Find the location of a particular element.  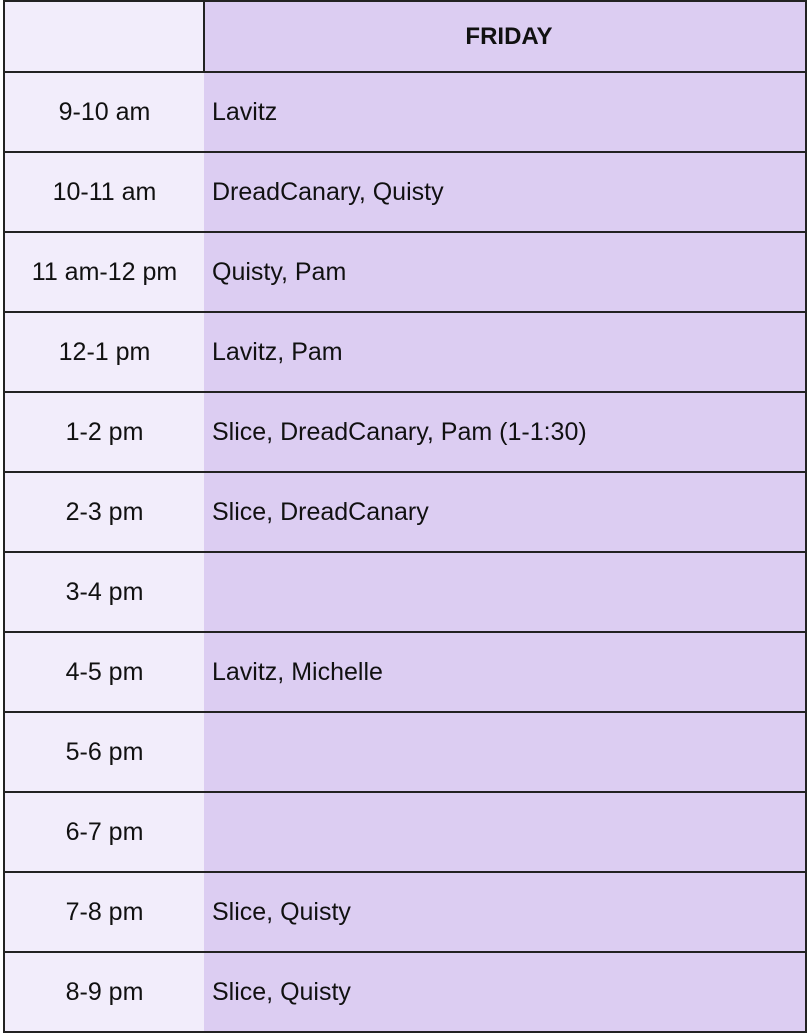

table-row: 8-9 pm Slice, Quisty is located at coordinates (405, 992).